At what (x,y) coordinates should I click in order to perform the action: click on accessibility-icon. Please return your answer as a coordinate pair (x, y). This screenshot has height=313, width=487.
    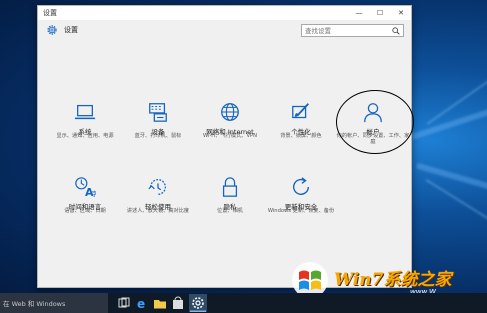
    Looking at the image, I should click on (157, 187).